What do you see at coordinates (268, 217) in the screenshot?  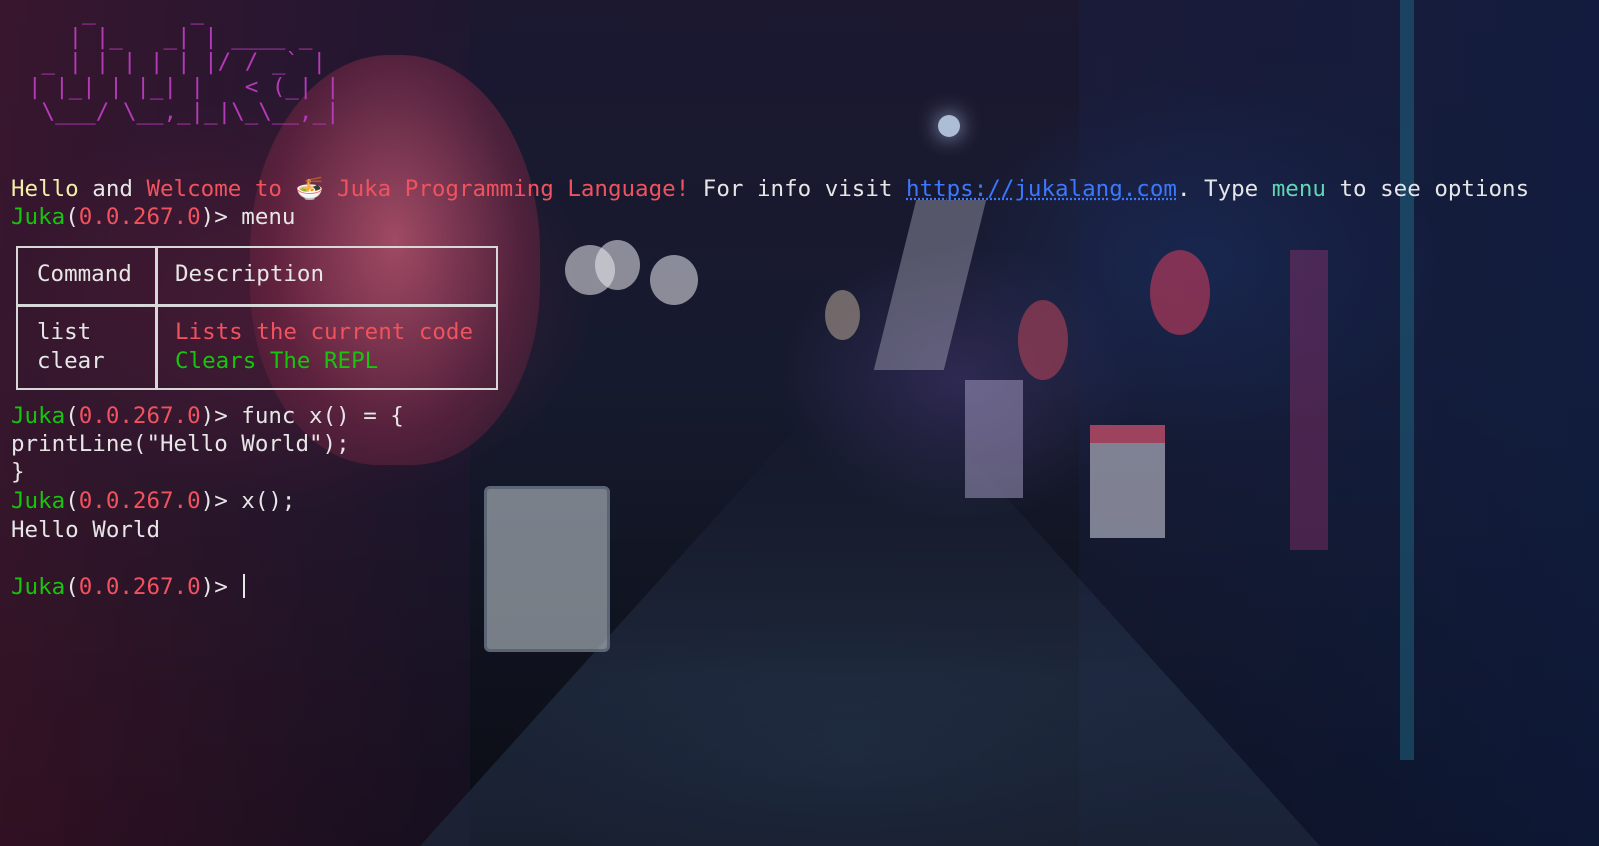 I see `command-text: menu` at bounding box center [268, 217].